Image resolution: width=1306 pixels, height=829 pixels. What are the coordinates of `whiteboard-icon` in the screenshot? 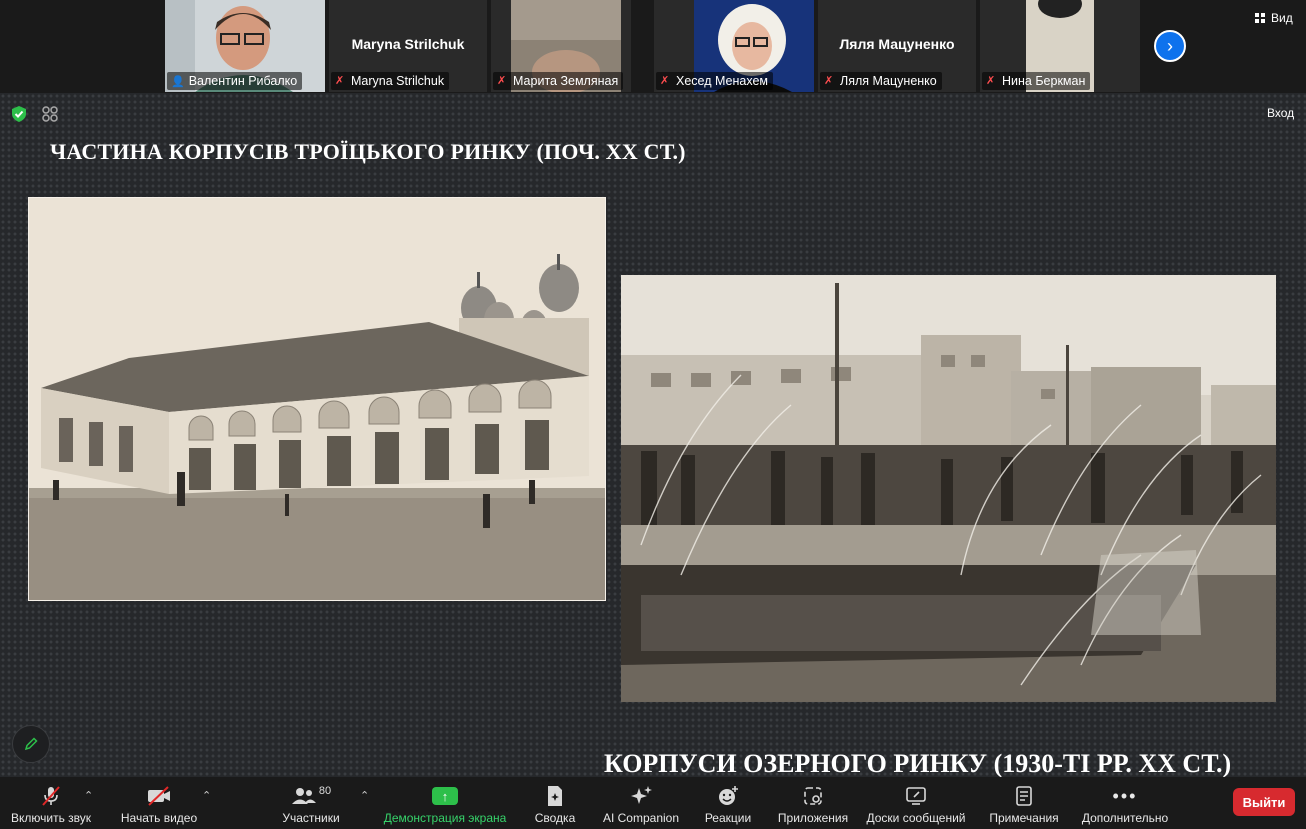 It's located at (916, 796).